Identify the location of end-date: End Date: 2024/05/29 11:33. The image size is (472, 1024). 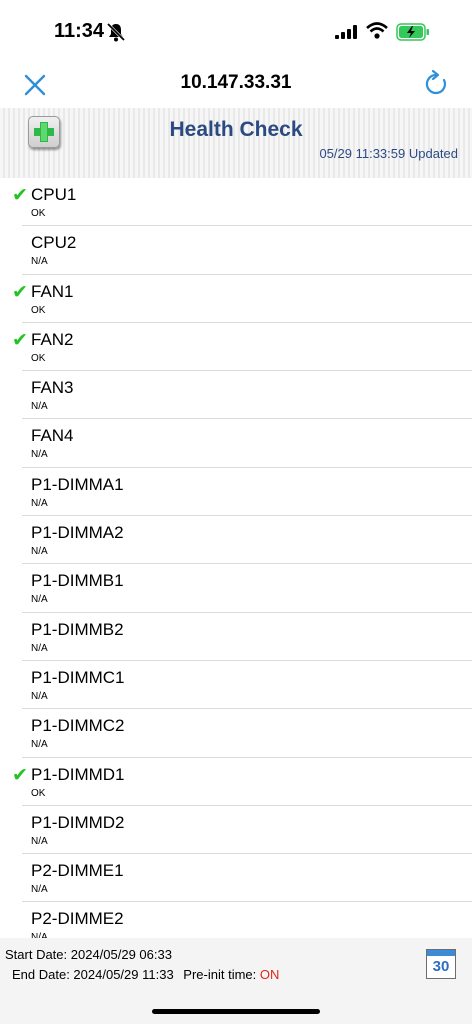
(93, 974).